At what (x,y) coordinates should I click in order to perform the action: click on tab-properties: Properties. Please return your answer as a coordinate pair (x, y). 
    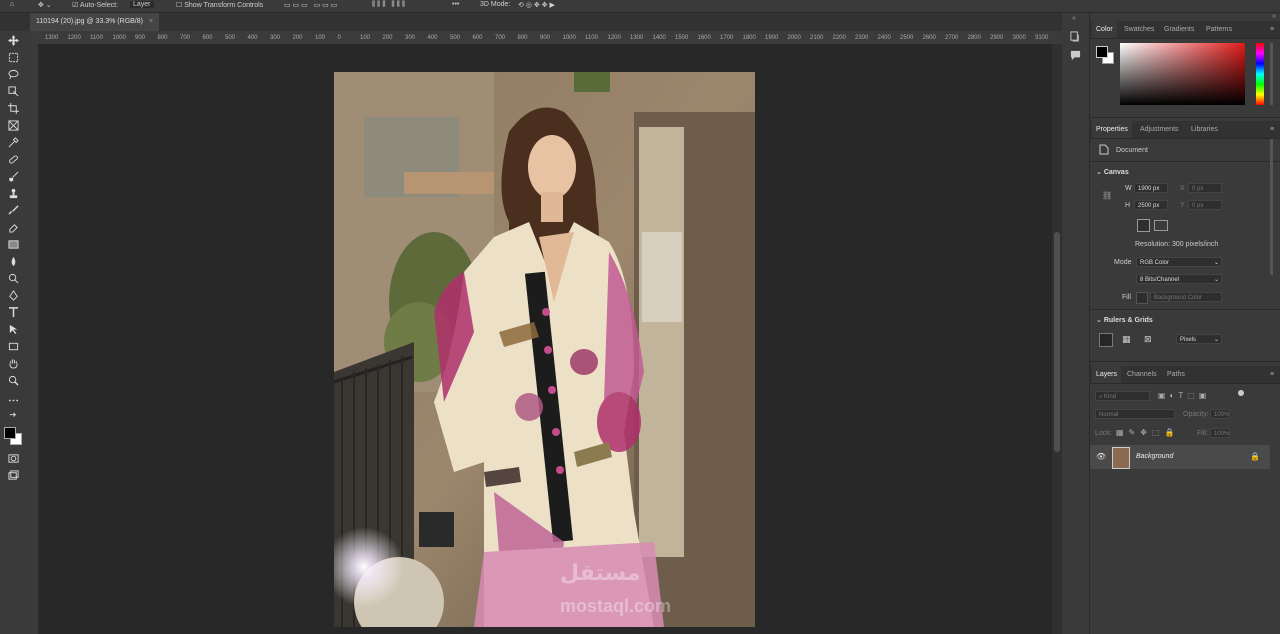
    Looking at the image, I should click on (1112, 129).